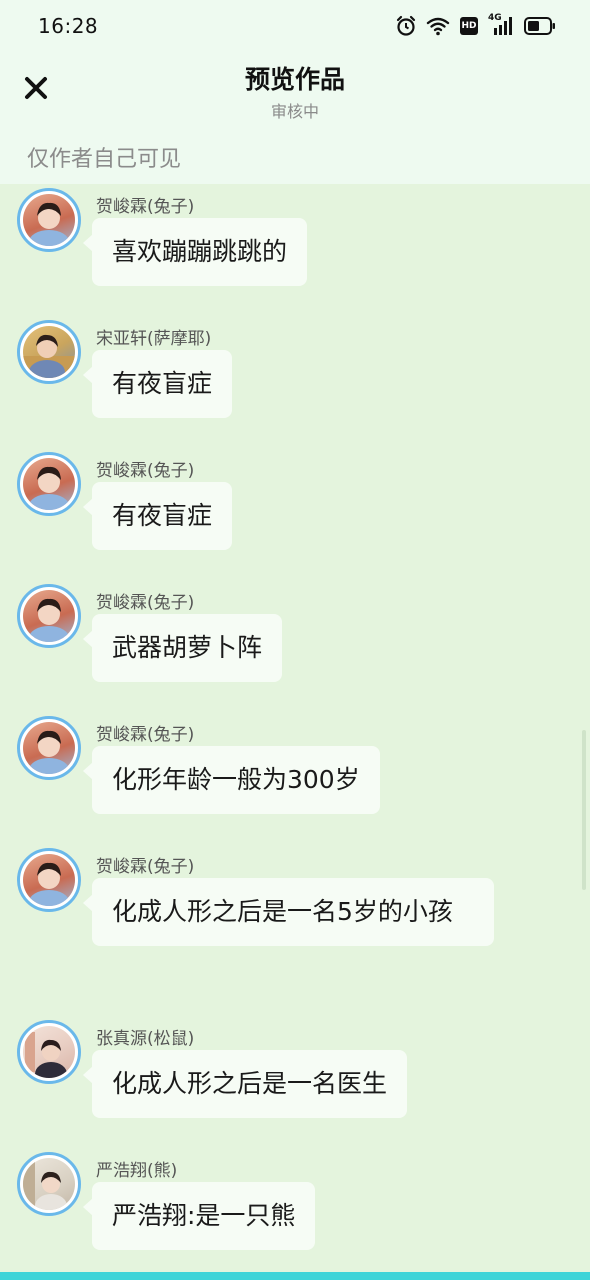 The width and height of the screenshot is (590, 1280). Describe the element at coordinates (182, 648) in the screenshot. I see `message-bubble: 武器胡萝卜阵` at that location.